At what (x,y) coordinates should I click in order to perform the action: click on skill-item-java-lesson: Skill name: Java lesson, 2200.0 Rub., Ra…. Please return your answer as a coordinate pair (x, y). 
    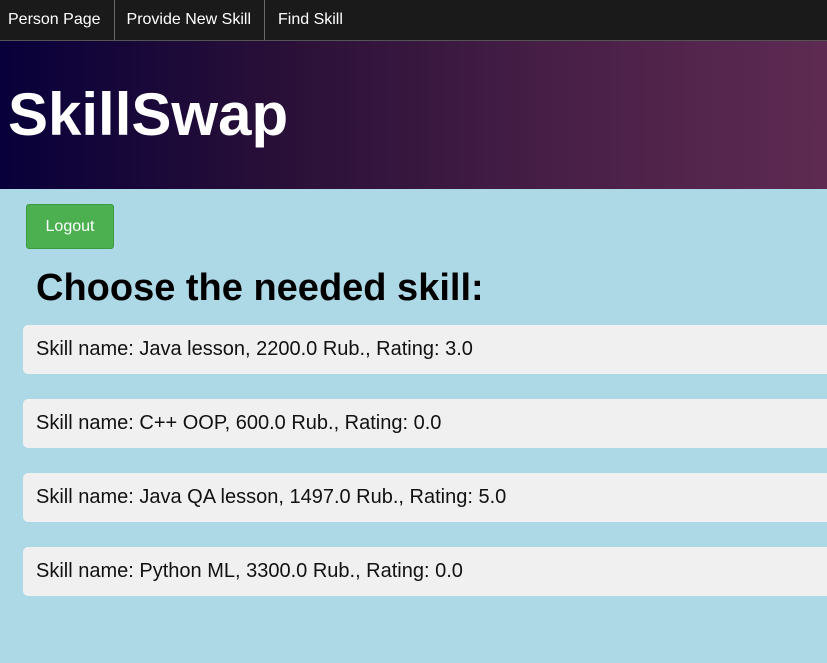
    Looking at the image, I should click on (425, 349).